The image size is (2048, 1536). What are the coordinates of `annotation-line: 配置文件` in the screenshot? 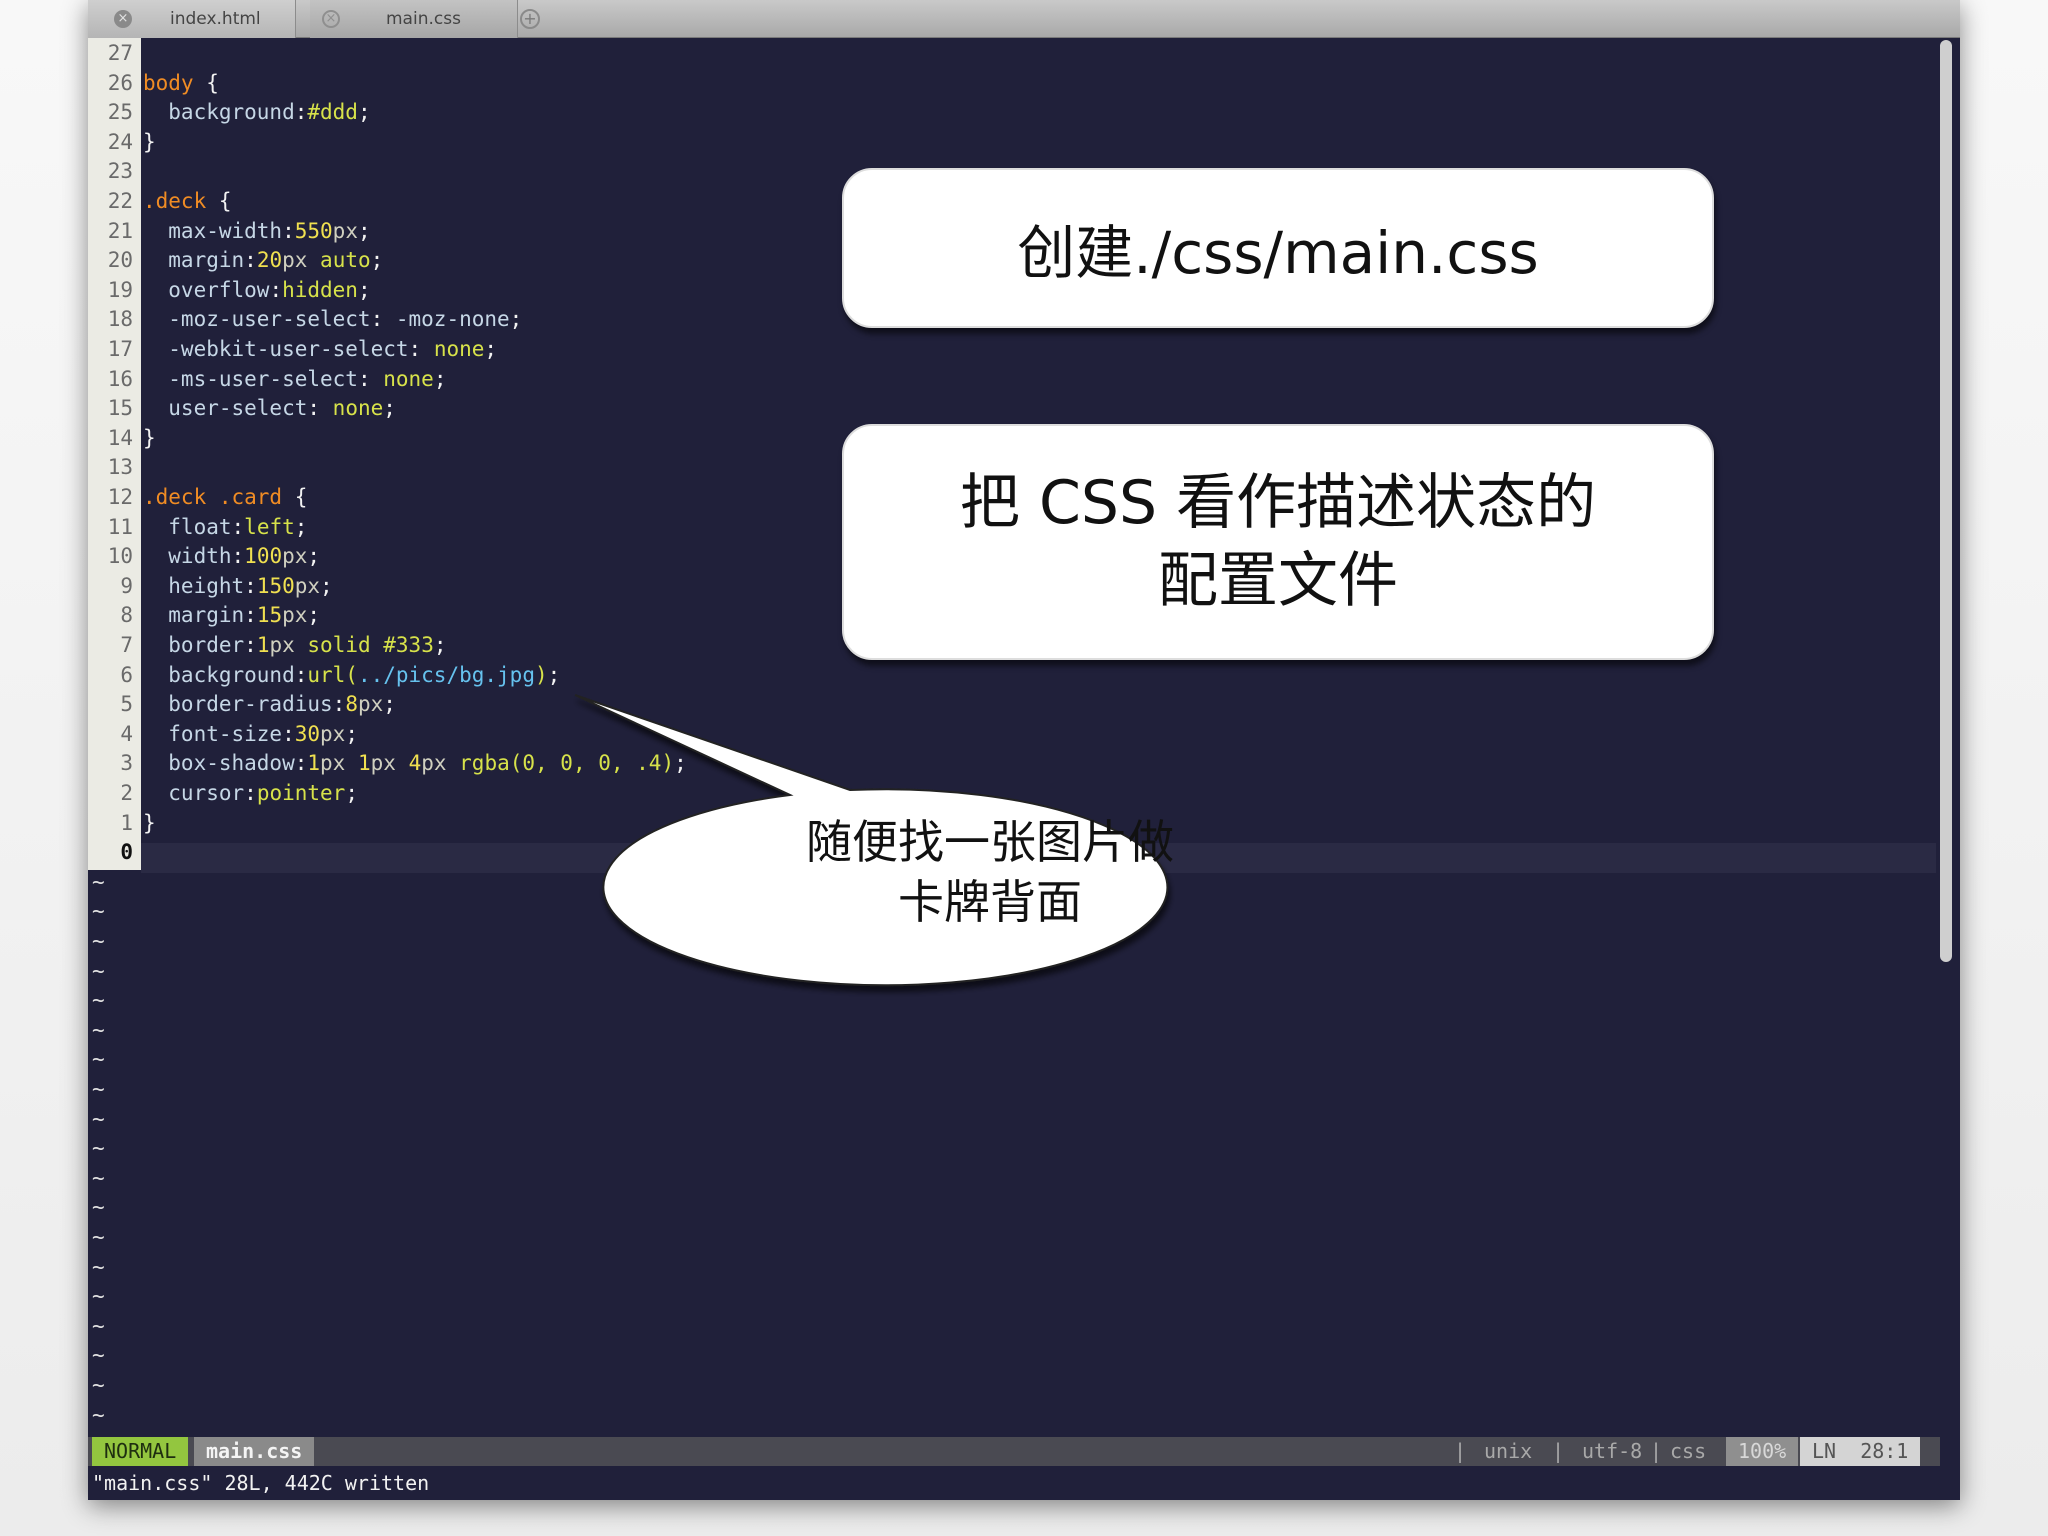 It's located at (1278, 581).